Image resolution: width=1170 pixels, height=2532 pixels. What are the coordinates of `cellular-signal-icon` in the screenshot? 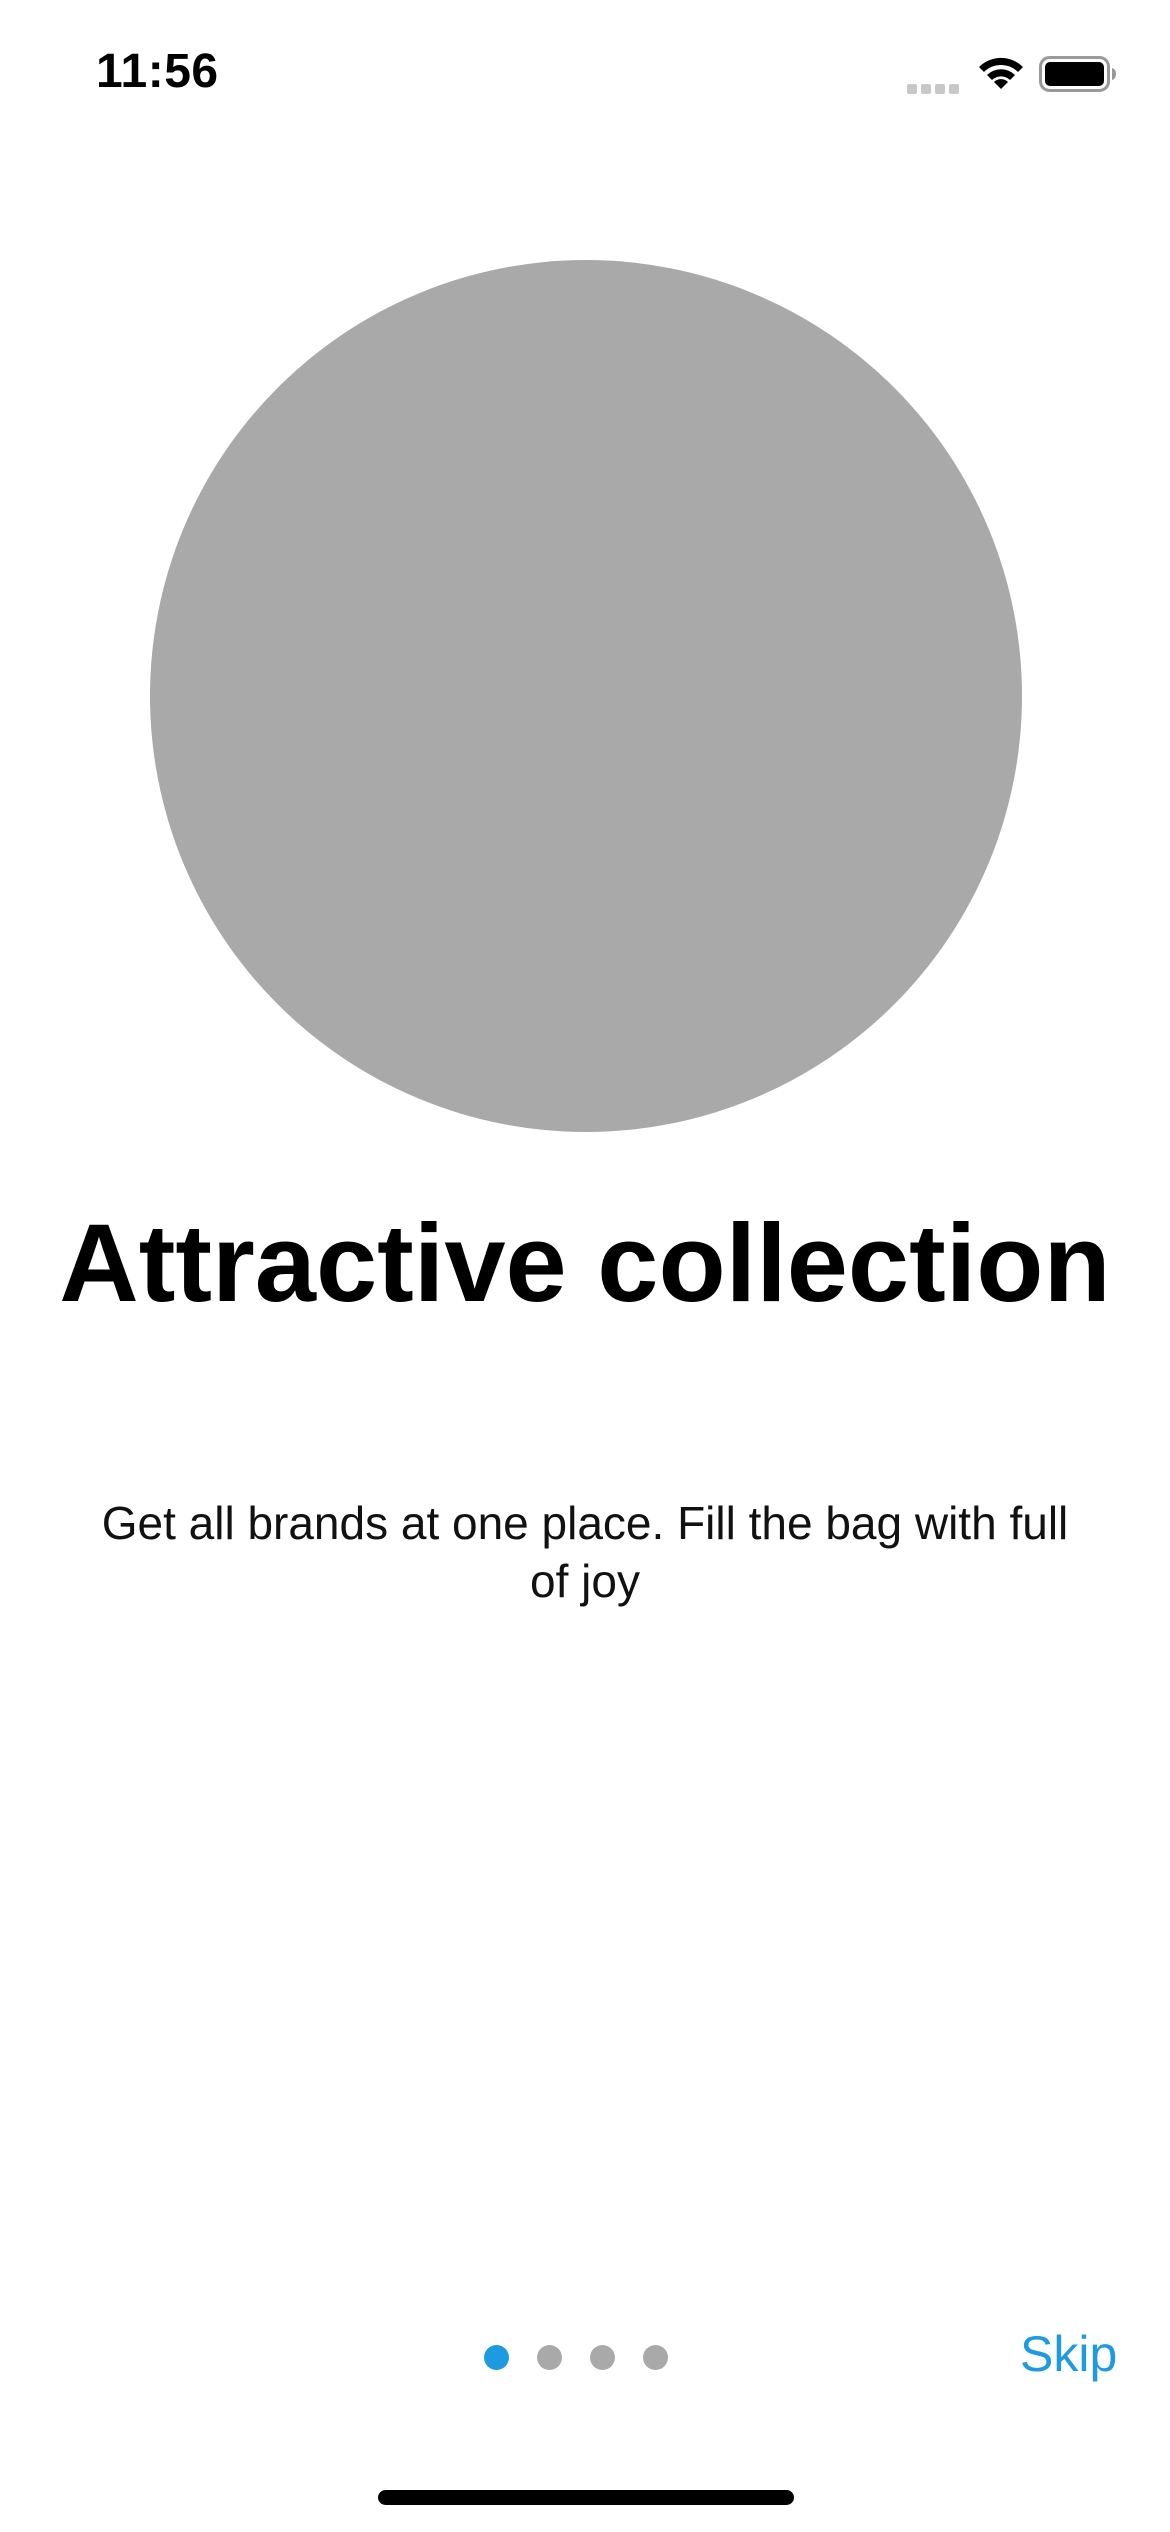 It's located at (933, 89).